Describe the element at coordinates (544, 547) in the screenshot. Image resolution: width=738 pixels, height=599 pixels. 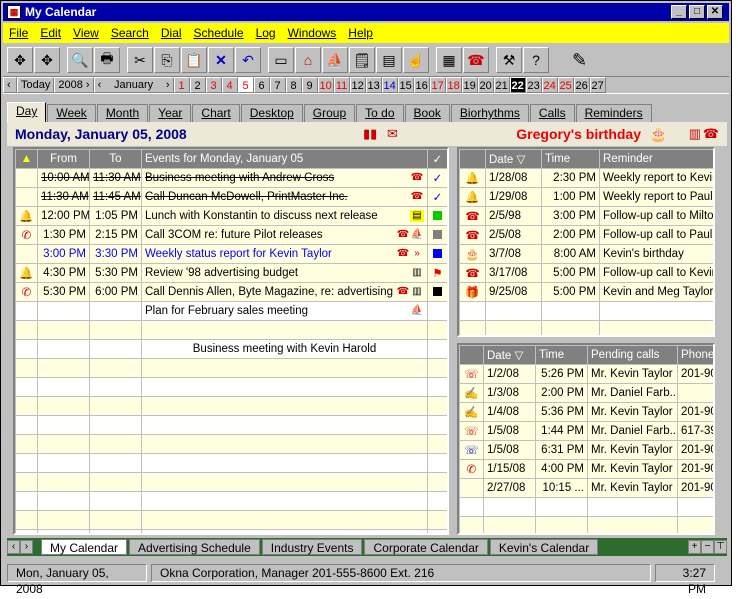
I see `tab-kevins-calendar: Kevin's Calendar` at that location.